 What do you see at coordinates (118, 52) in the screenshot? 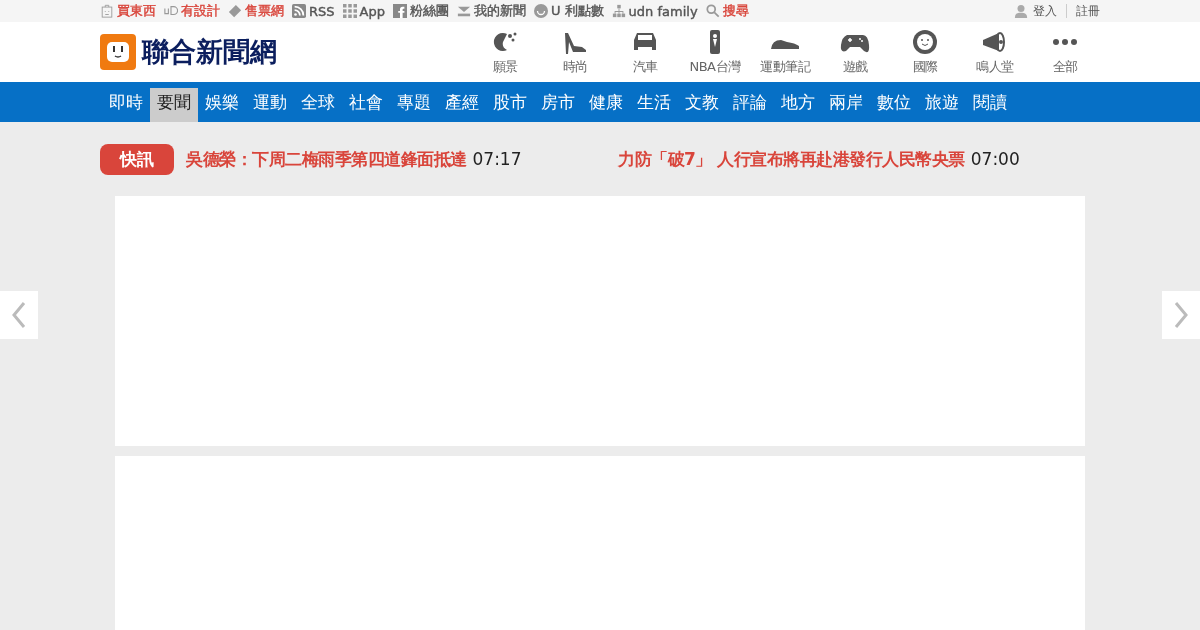
I see `logo-icon` at bounding box center [118, 52].